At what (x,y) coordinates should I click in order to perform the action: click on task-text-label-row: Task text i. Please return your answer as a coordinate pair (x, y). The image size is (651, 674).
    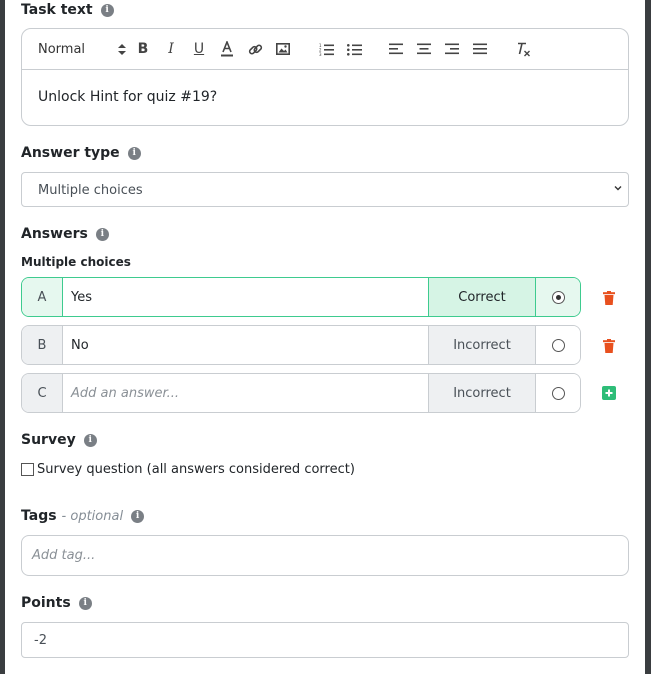
    Looking at the image, I should click on (67, 10).